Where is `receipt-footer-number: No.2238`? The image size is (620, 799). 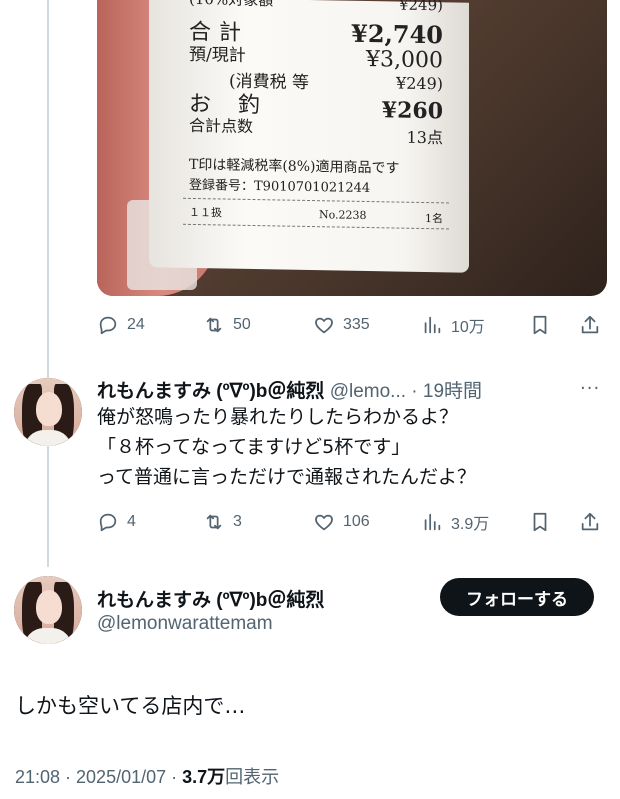
receipt-footer-number: No.2238 is located at coordinates (343, 215).